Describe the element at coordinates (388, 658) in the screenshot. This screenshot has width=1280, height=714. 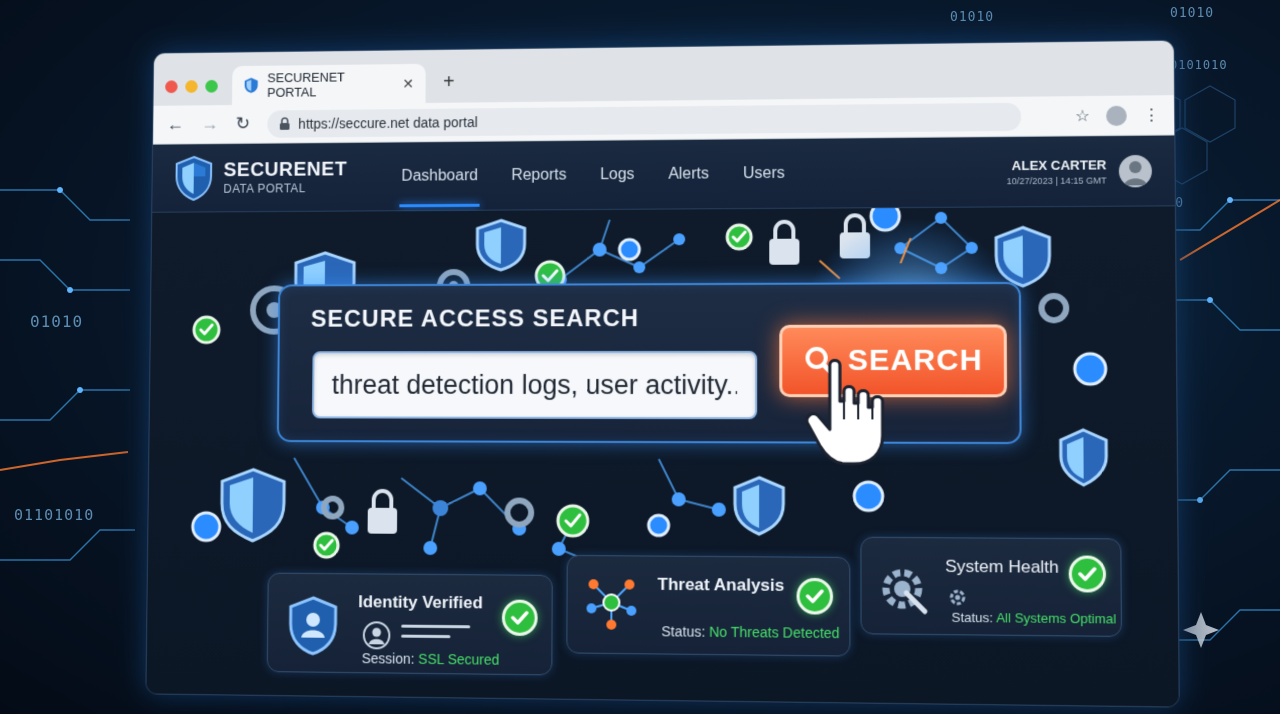
I see `status-prefix: Session:` at that location.